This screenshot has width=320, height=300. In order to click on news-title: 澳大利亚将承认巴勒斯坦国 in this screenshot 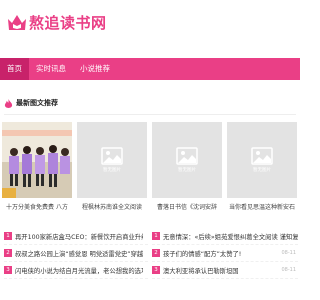, I will do `click(218, 270)`.